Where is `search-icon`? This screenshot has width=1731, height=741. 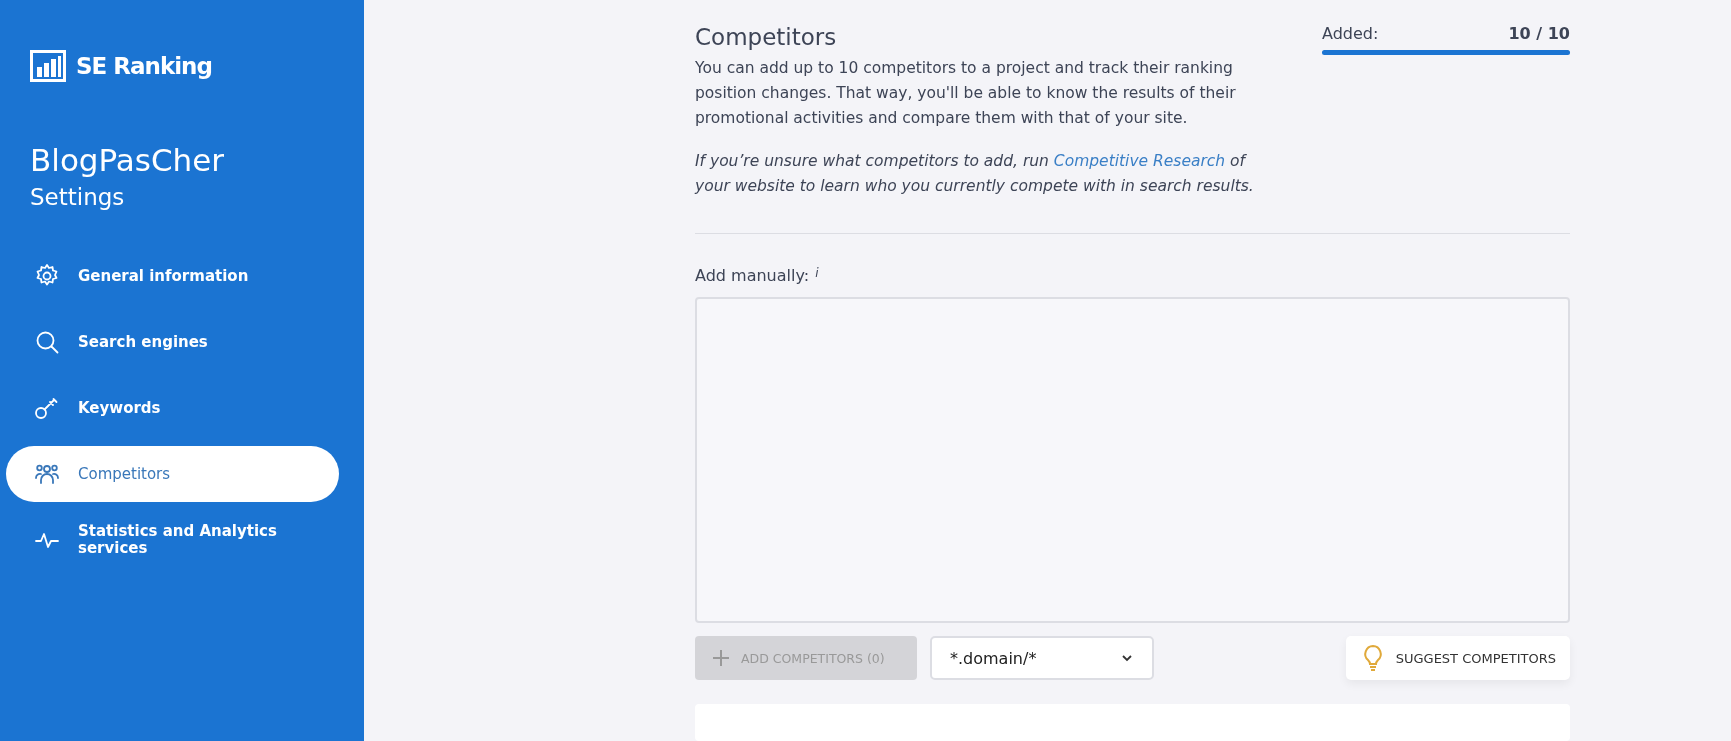 search-icon is located at coordinates (47, 342).